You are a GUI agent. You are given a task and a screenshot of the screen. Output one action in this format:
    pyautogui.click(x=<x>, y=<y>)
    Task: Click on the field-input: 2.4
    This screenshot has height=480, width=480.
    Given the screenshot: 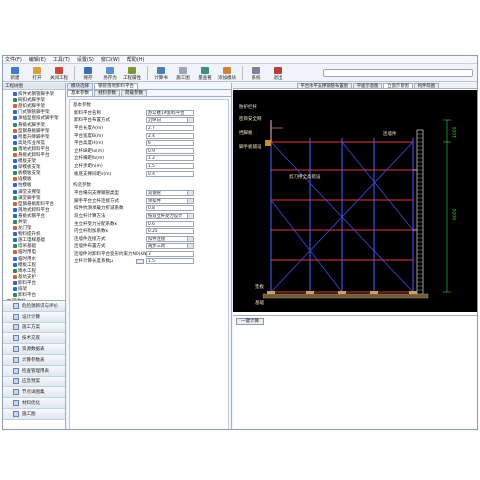 What is the action you would take?
    pyautogui.click(x=170, y=135)
    